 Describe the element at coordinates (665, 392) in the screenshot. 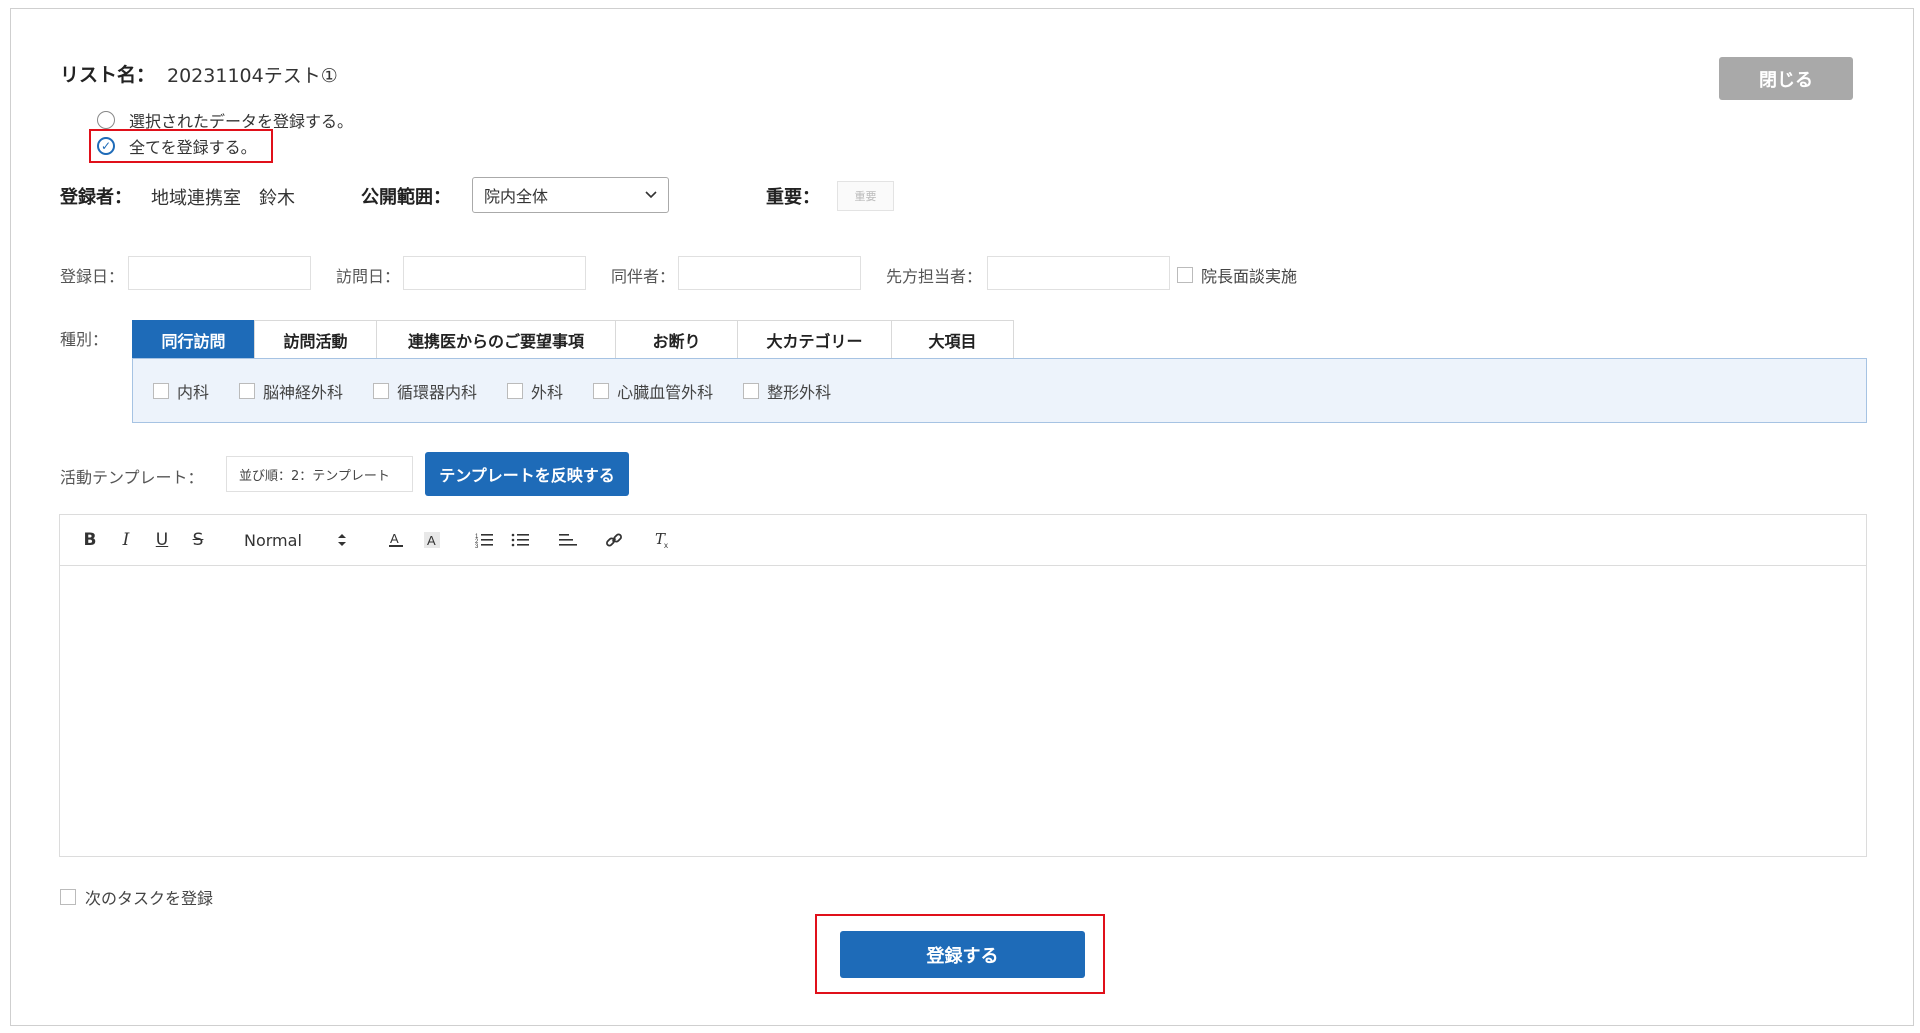

I see `option-label: 心臓血管外科` at that location.